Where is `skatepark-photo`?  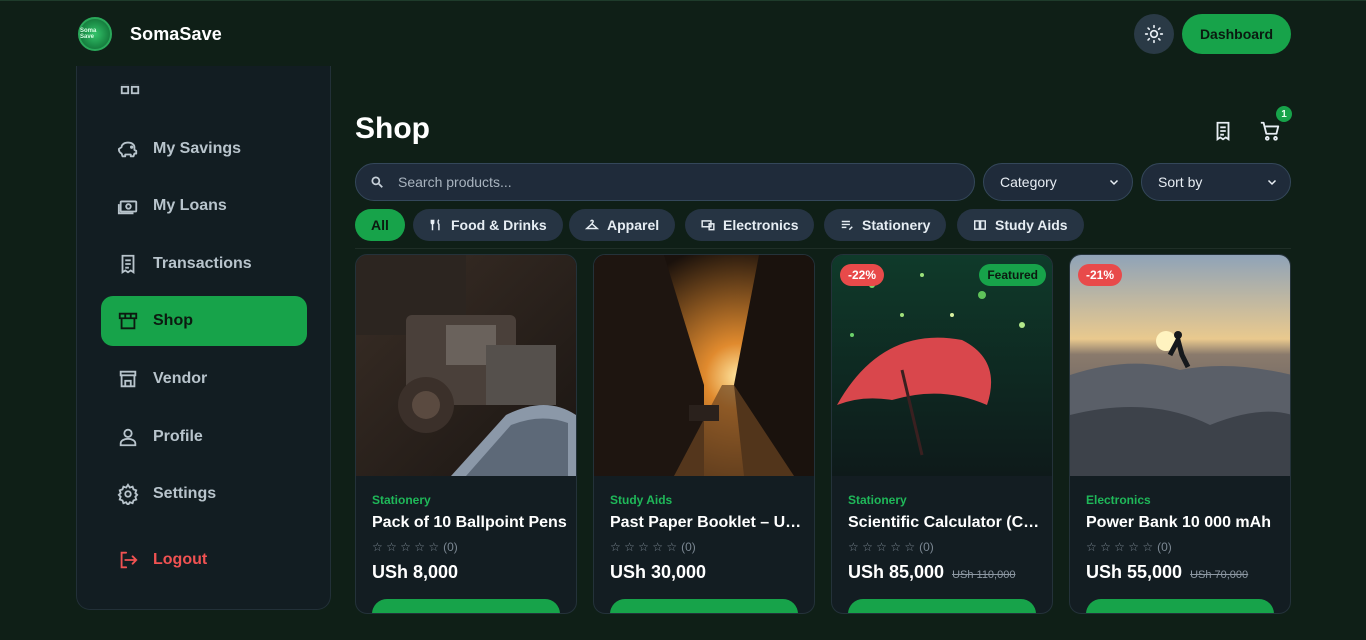
skatepark-photo is located at coordinates (1180, 365).